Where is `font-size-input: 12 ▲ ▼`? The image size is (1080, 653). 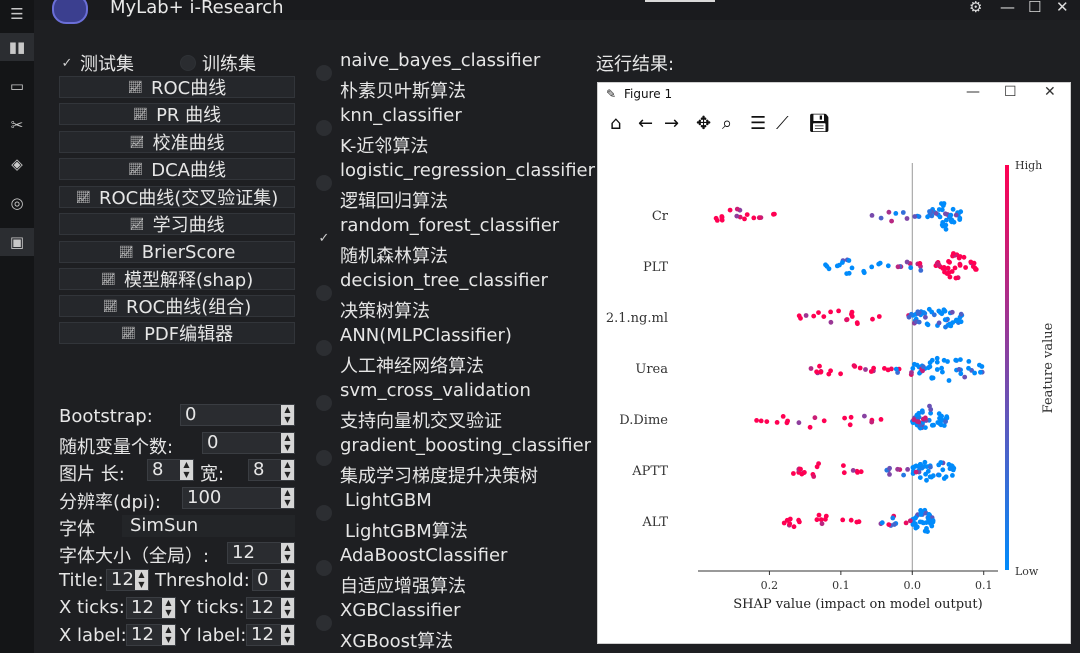
font-size-input: 12 ▲ ▼ is located at coordinates (261, 553).